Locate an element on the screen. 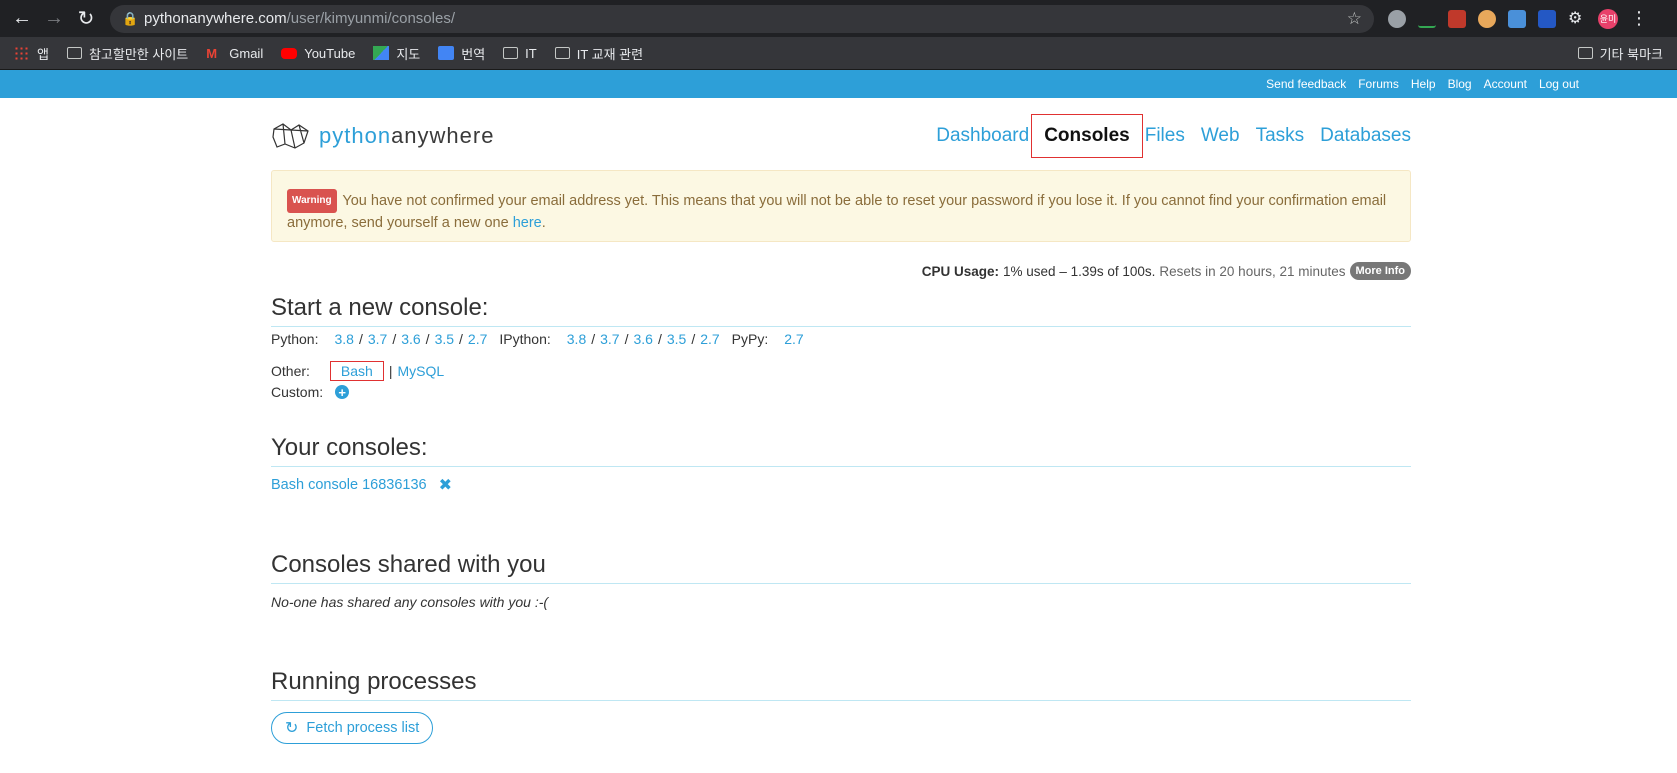 This screenshot has height=773, width=1677. nav-files: Files is located at coordinates (1165, 136).